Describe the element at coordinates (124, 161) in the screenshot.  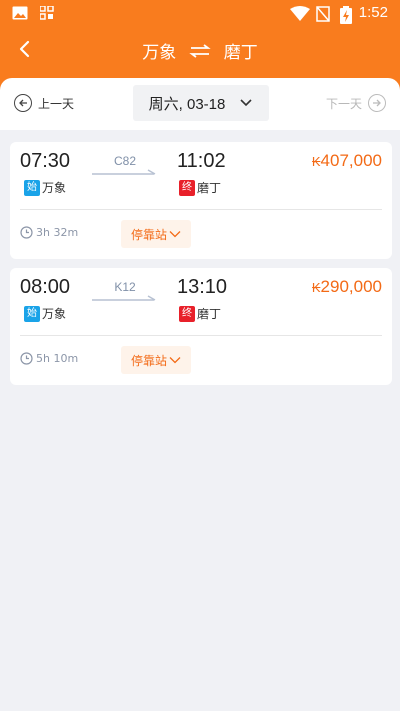
I see `train-number: C82` at that location.